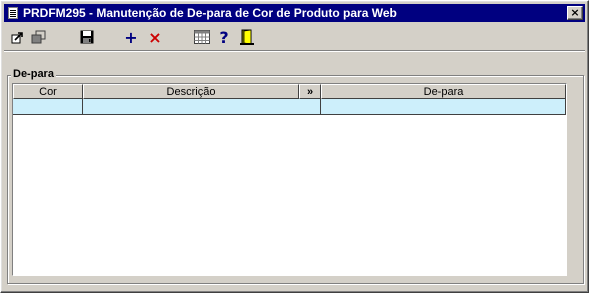 The height and width of the screenshot is (293, 589). What do you see at coordinates (33, 74) in the screenshot?
I see `group-label: De-para` at bounding box center [33, 74].